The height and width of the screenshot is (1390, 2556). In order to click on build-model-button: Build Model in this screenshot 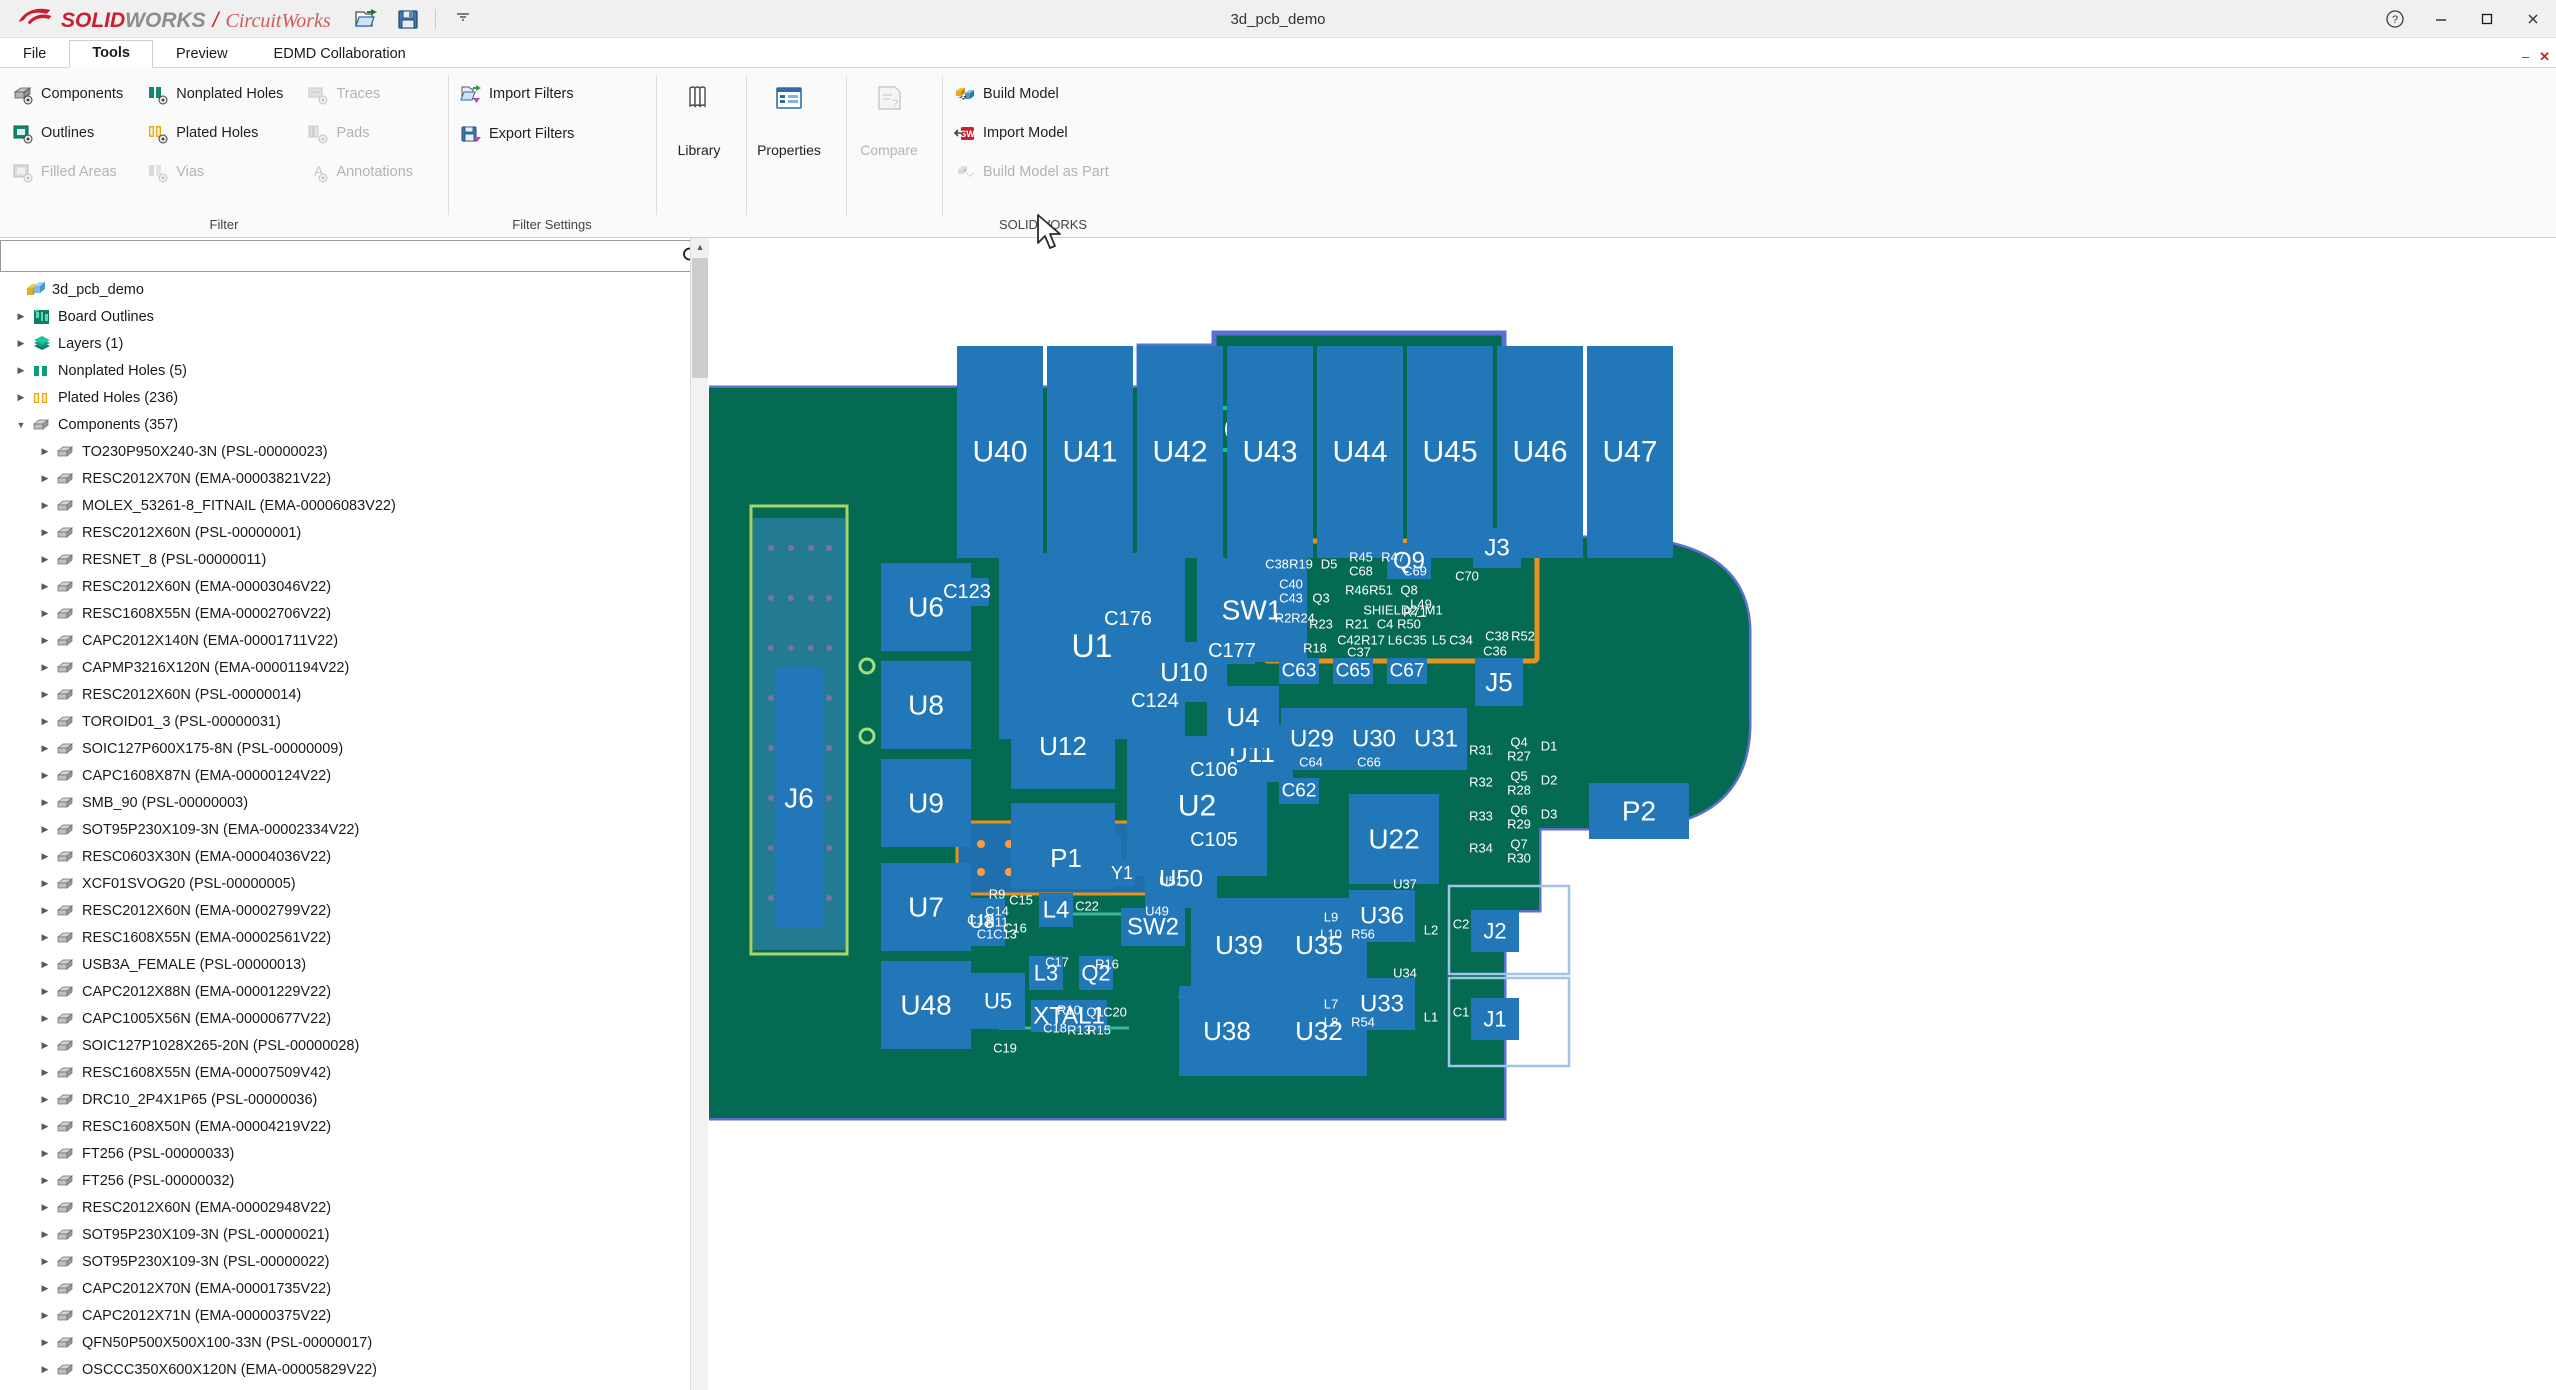, I will do `click(1031, 93)`.